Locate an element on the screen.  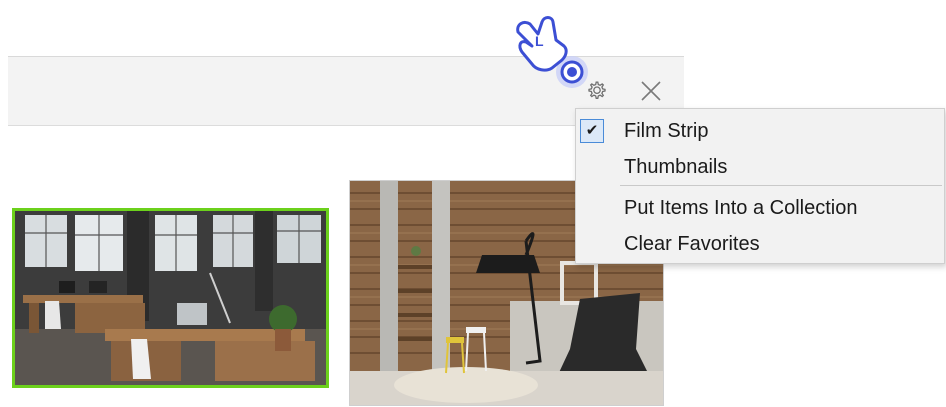
check-icon: ✔ is located at coordinates (592, 131).